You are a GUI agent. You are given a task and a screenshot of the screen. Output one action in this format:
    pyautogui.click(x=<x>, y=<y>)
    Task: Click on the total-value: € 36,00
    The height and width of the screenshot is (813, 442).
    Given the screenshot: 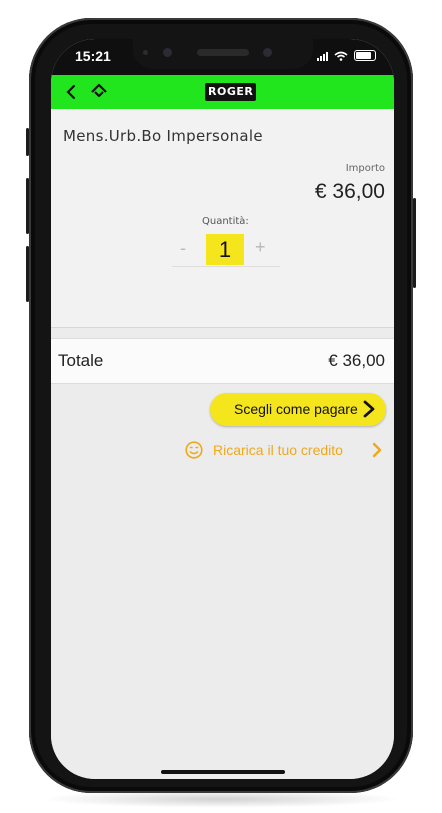 What is the action you would take?
    pyautogui.click(x=356, y=360)
    